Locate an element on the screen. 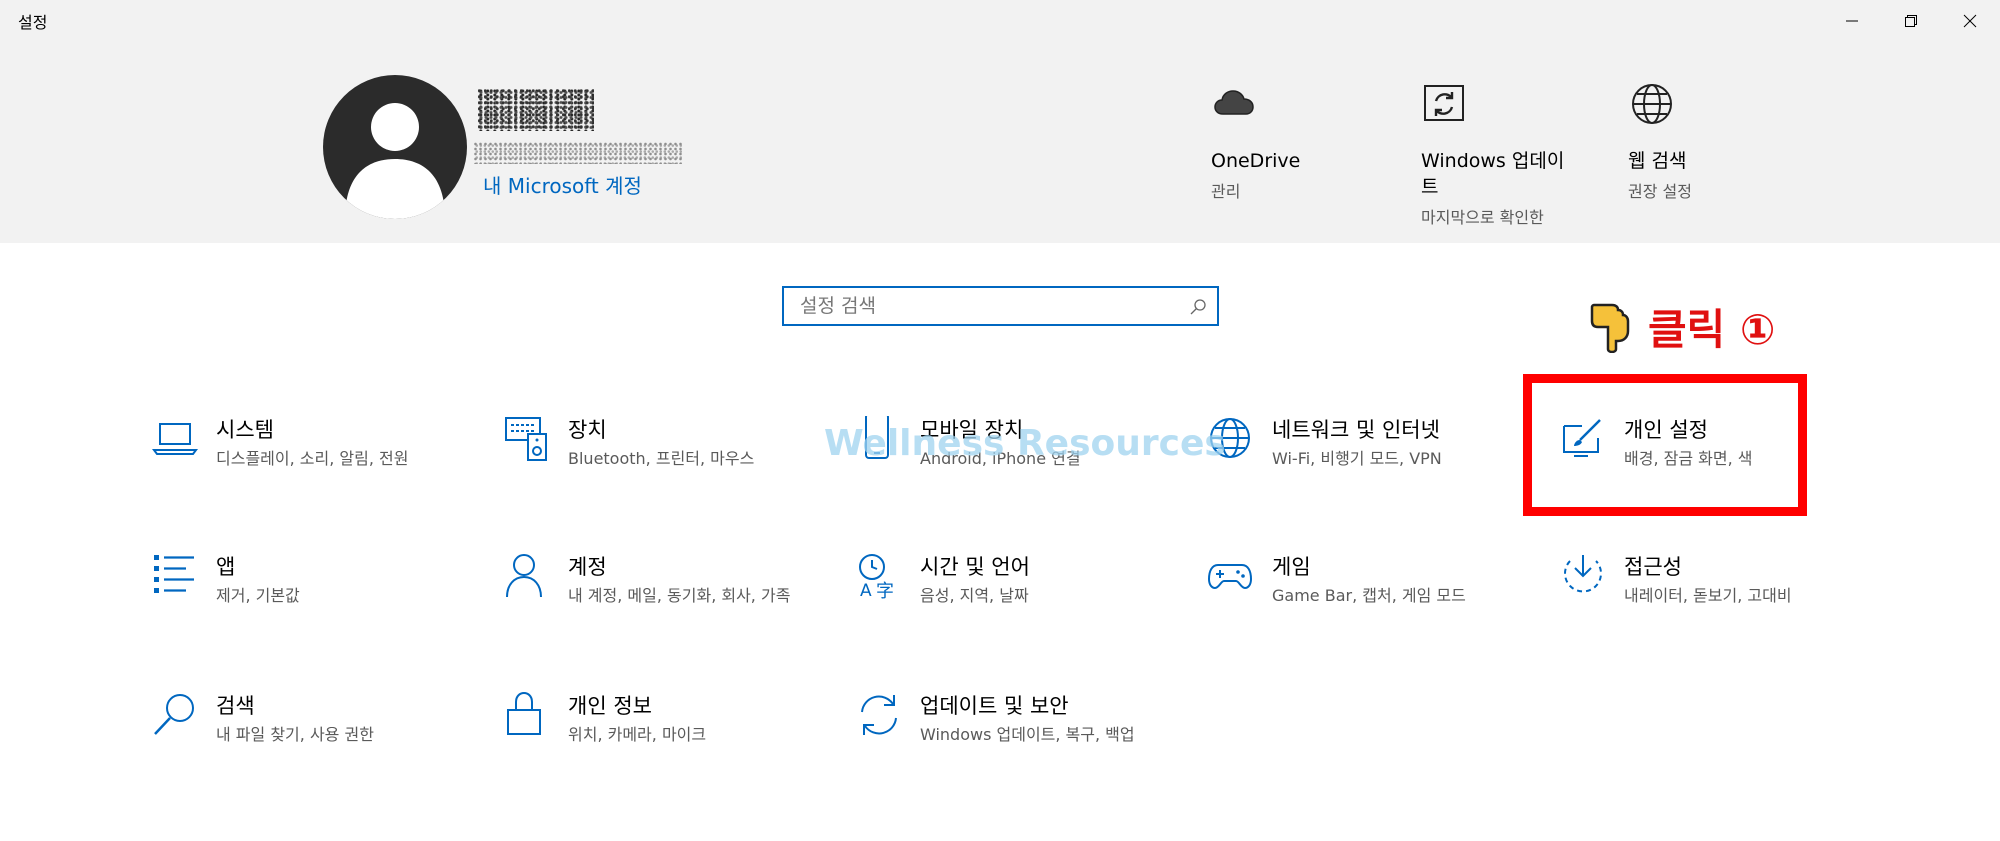 The height and width of the screenshot is (841, 2000). account-email-redacted is located at coordinates (578, 153).